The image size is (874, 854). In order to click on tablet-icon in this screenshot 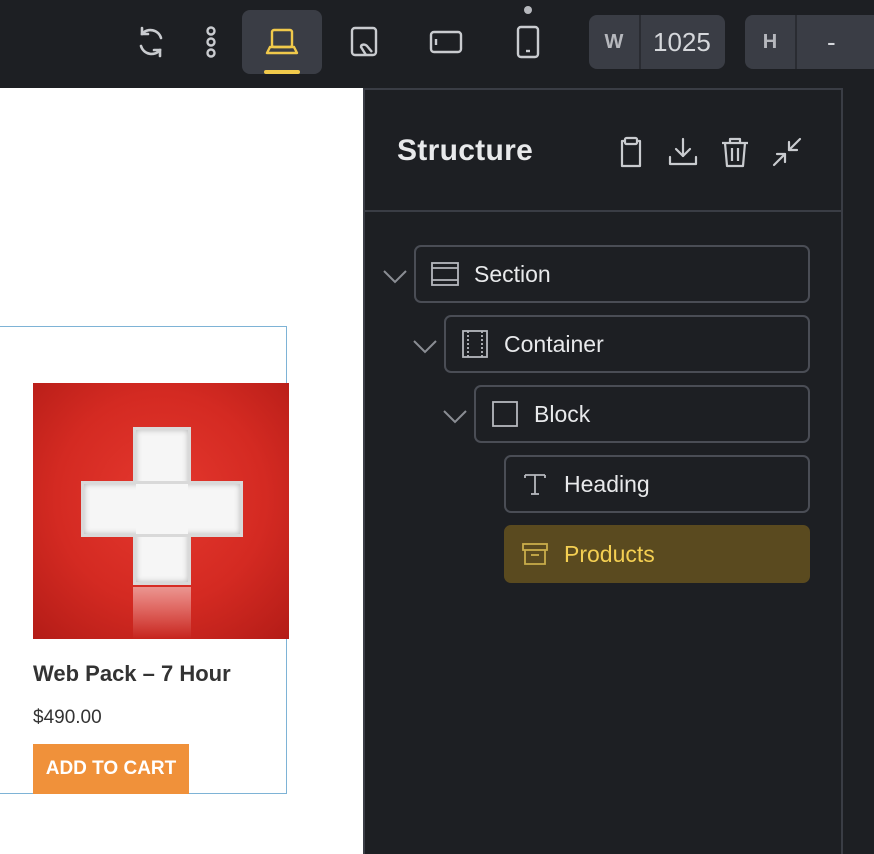, I will do `click(446, 42)`.